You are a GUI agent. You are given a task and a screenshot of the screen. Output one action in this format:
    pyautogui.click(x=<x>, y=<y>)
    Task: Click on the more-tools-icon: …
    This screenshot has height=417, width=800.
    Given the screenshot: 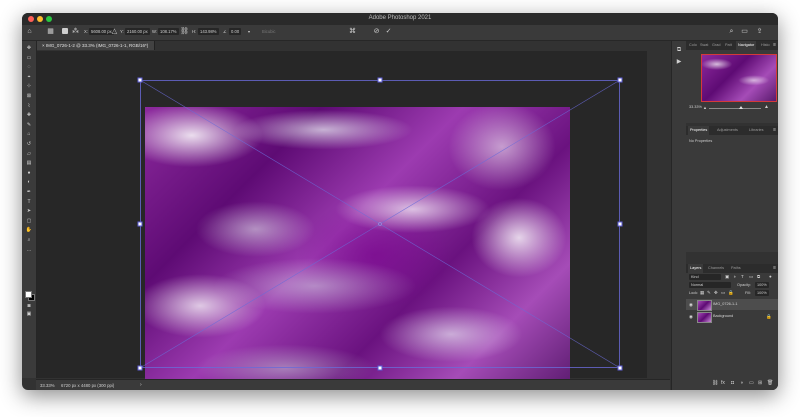 What is the action you would take?
    pyautogui.click(x=29, y=250)
    